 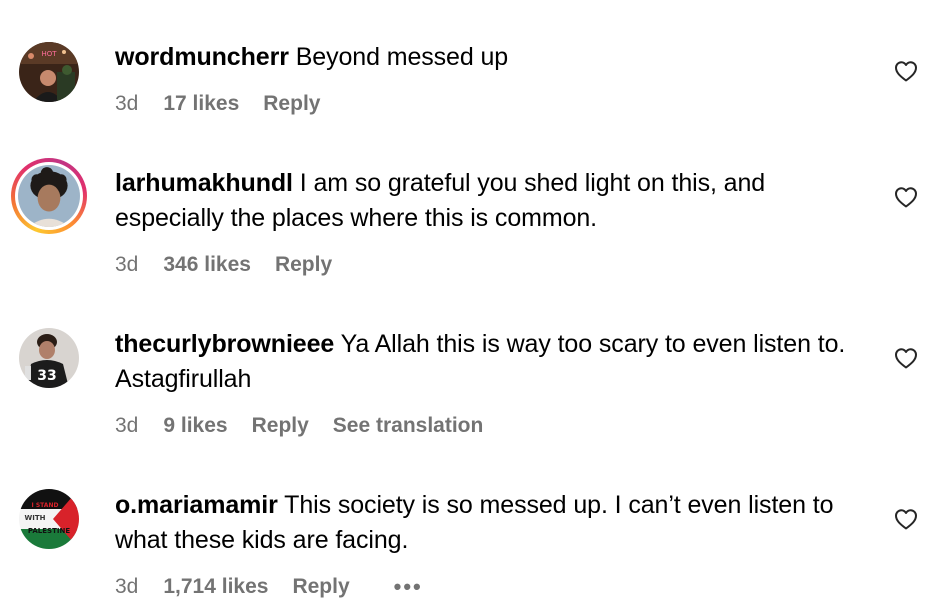 I want to click on comment-likes-count: 1,714 likes, so click(x=215, y=587).